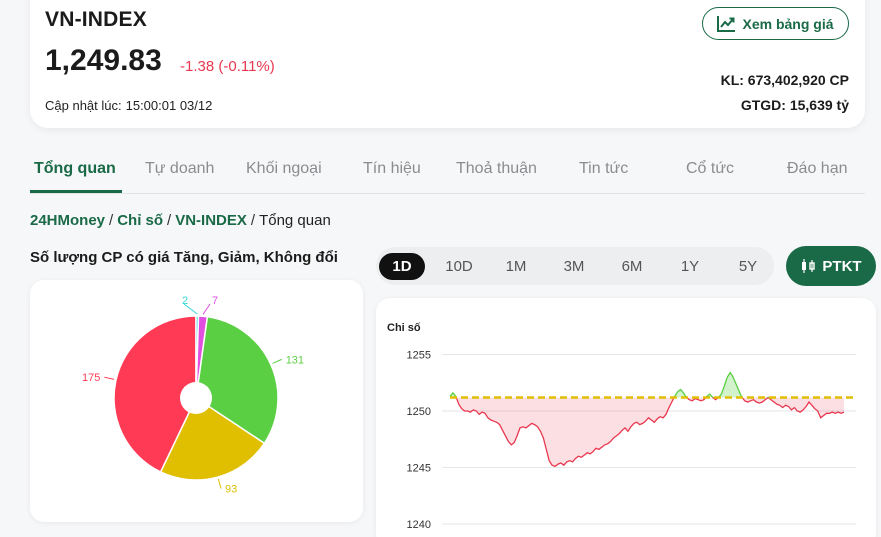 Image resolution: width=881 pixels, height=537 pixels. What do you see at coordinates (227, 66) in the screenshot?
I see `index-change: -1.38 (-0.11%)` at bounding box center [227, 66].